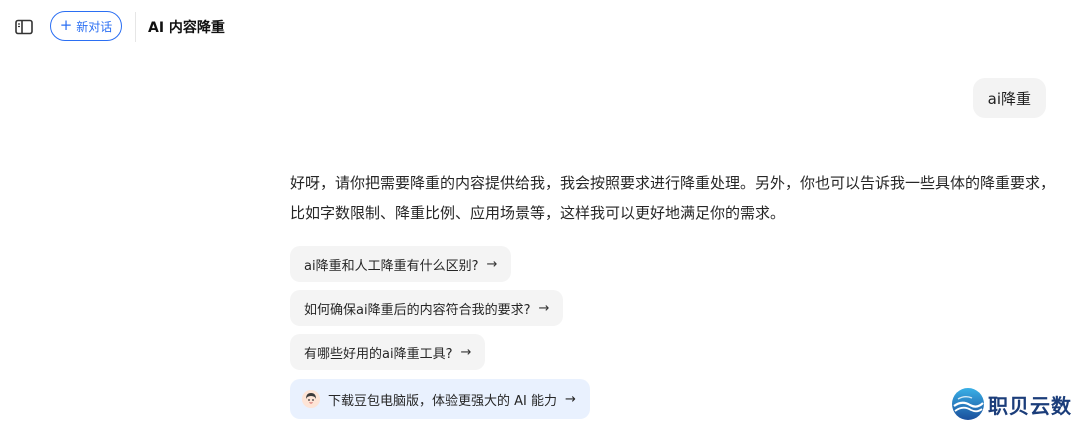  What do you see at coordinates (186, 28) in the screenshot?
I see `conversation-title: AI 内容降重` at bounding box center [186, 28].